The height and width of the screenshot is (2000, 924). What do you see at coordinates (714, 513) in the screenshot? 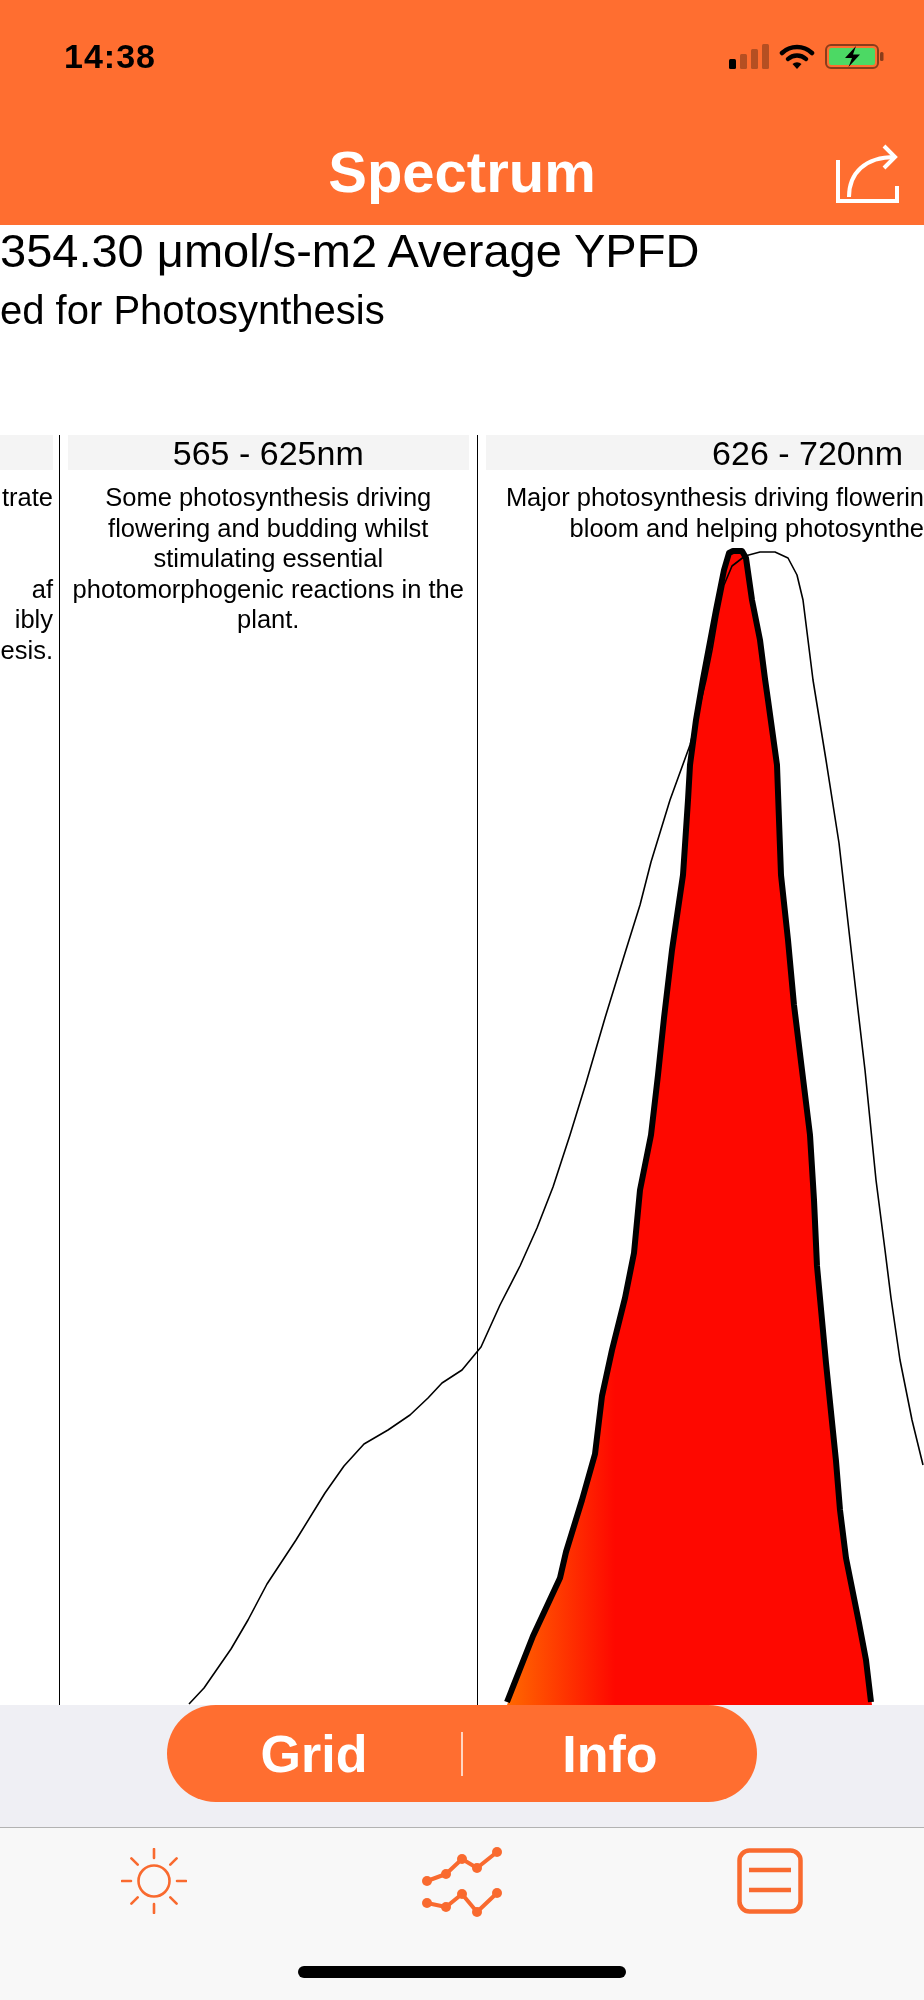
I see `band-description: Major photosynthesis driving flowerin bloom and helping photosynthe` at bounding box center [714, 513].